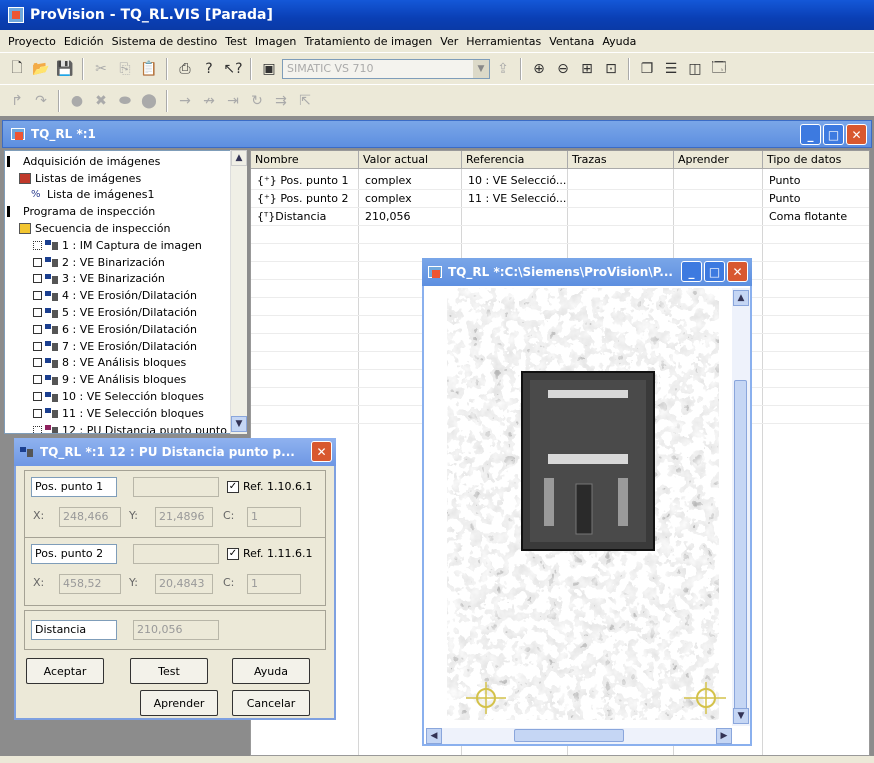  Describe the element at coordinates (563, 69) in the screenshot. I see `zoom-out-icon: ⊖` at that location.